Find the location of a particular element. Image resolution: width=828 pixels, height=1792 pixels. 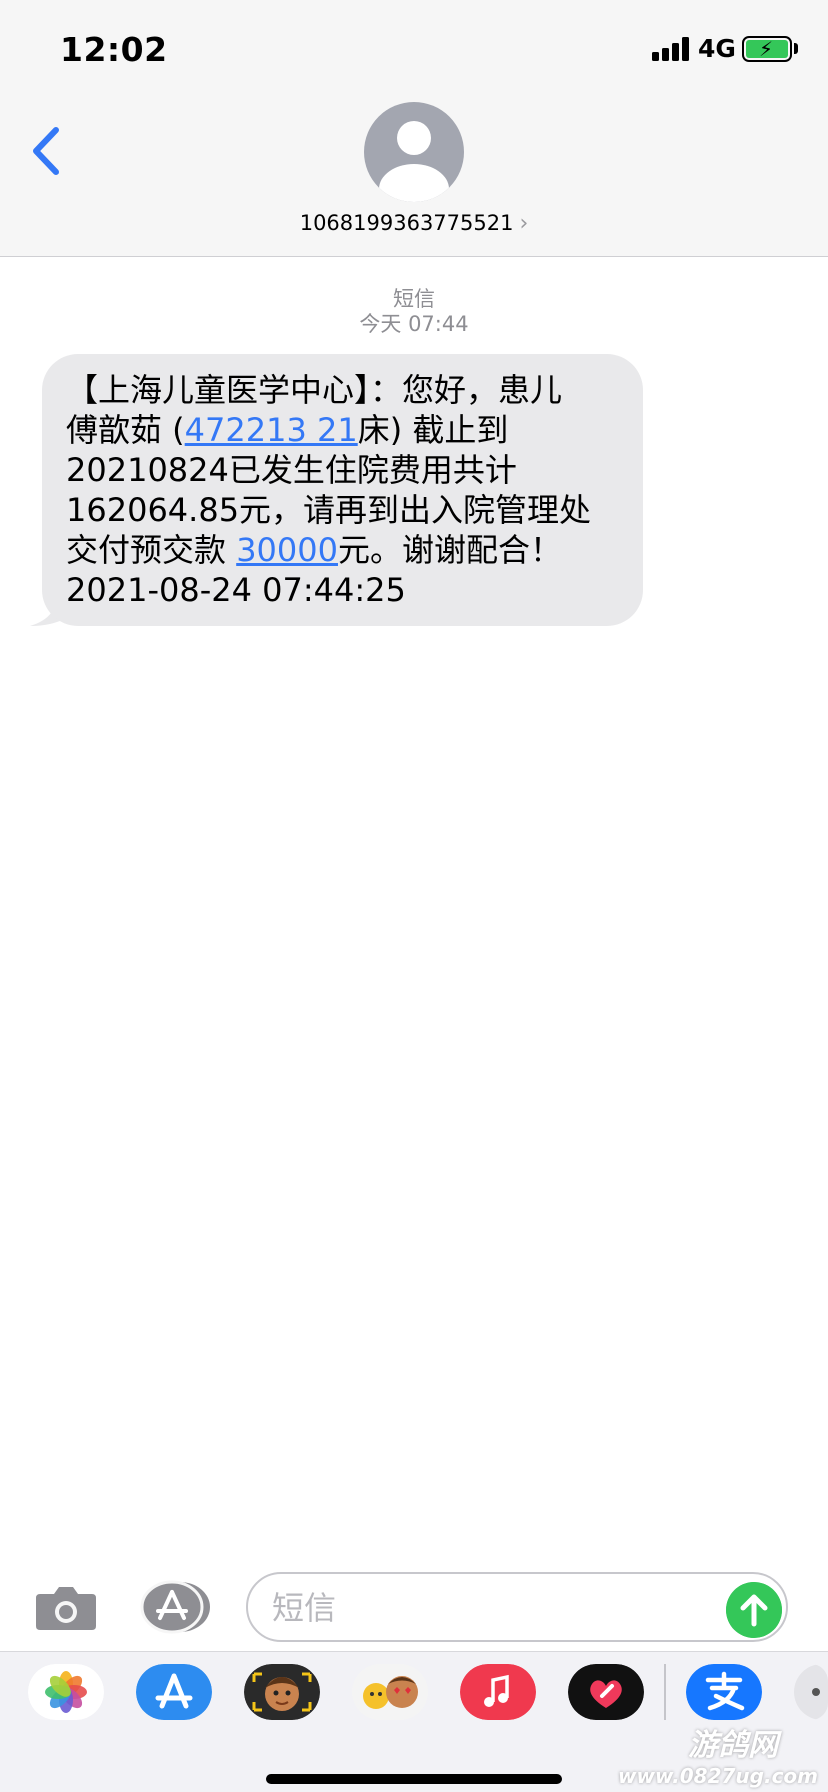

message-line: 傅歆茹 (472213 21床) 截止到 is located at coordinates (344, 430).